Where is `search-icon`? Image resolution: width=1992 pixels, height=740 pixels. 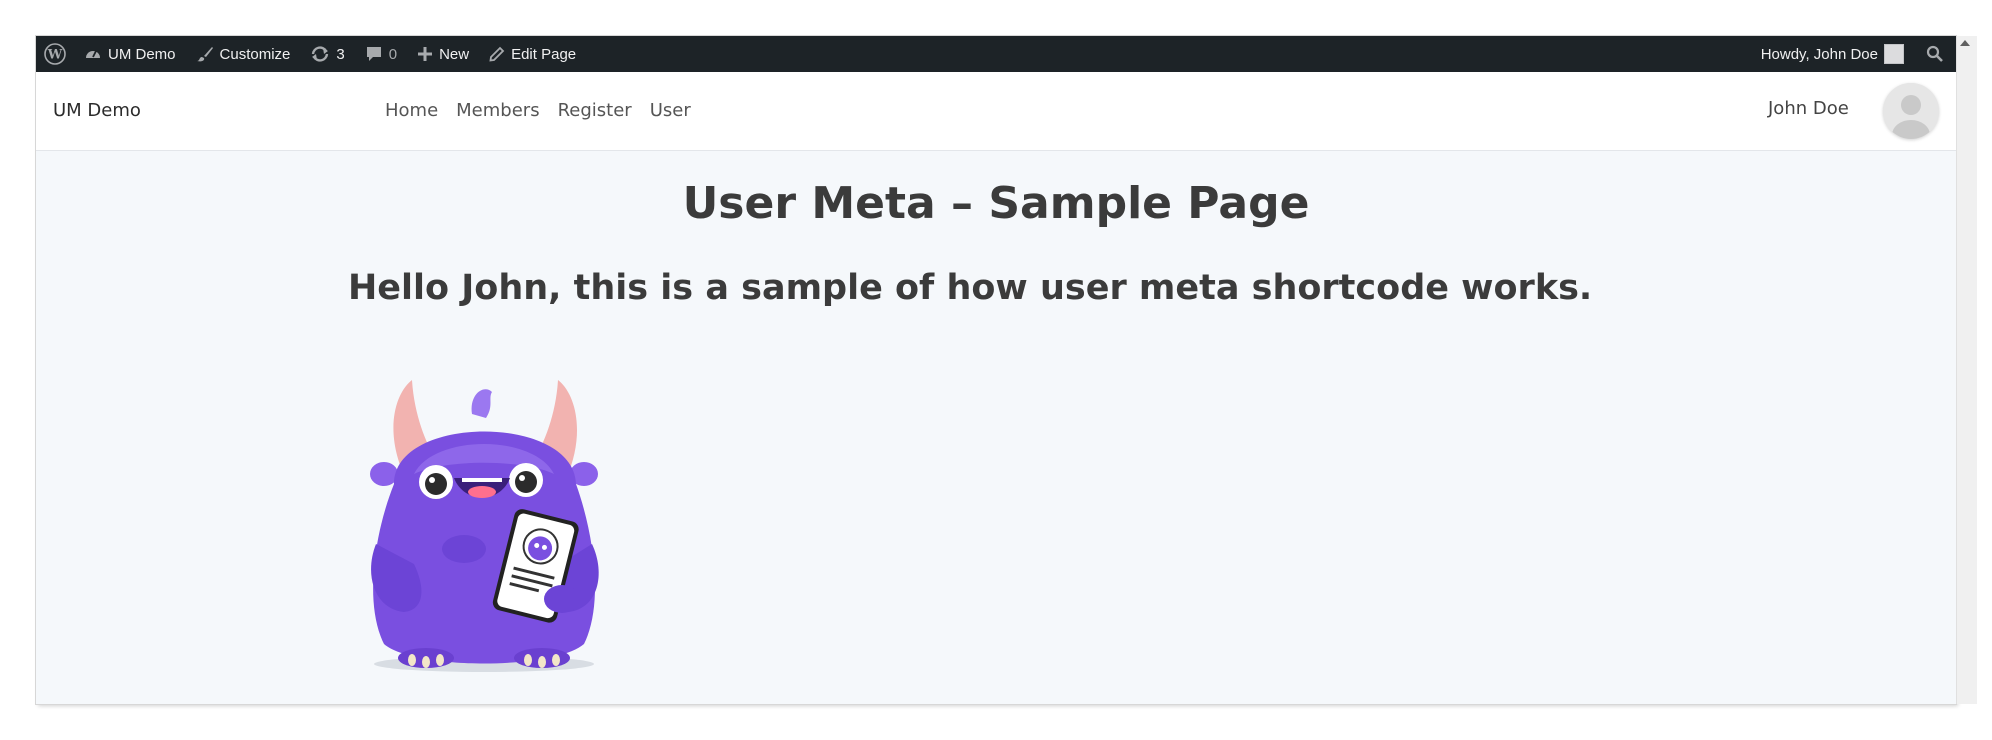 search-icon is located at coordinates (1935, 54).